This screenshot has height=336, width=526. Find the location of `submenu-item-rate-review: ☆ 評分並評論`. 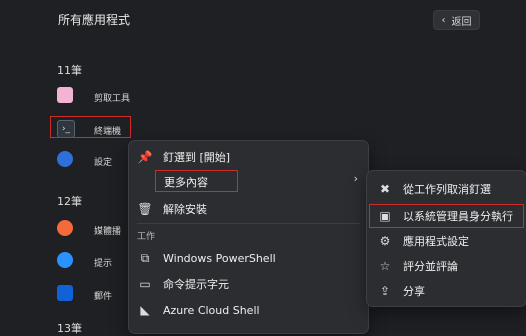

submenu-item-rate-review: ☆ 評分並評論 is located at coordinates (446, 266).